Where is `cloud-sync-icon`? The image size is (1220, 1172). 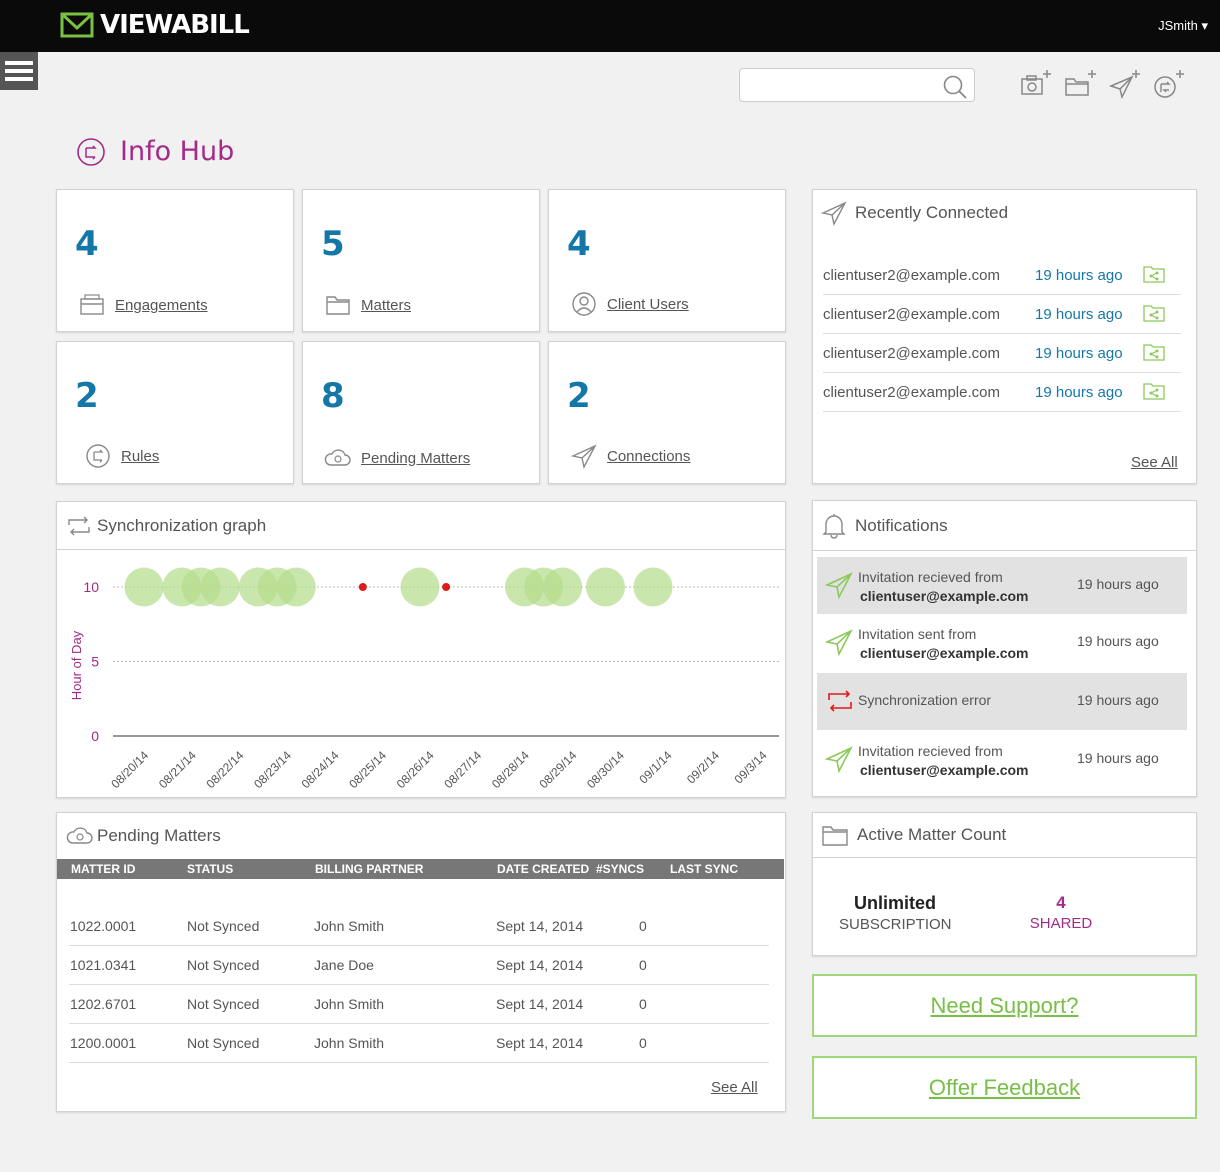
cloud-sync-icon is located at coordinates (337, 457).